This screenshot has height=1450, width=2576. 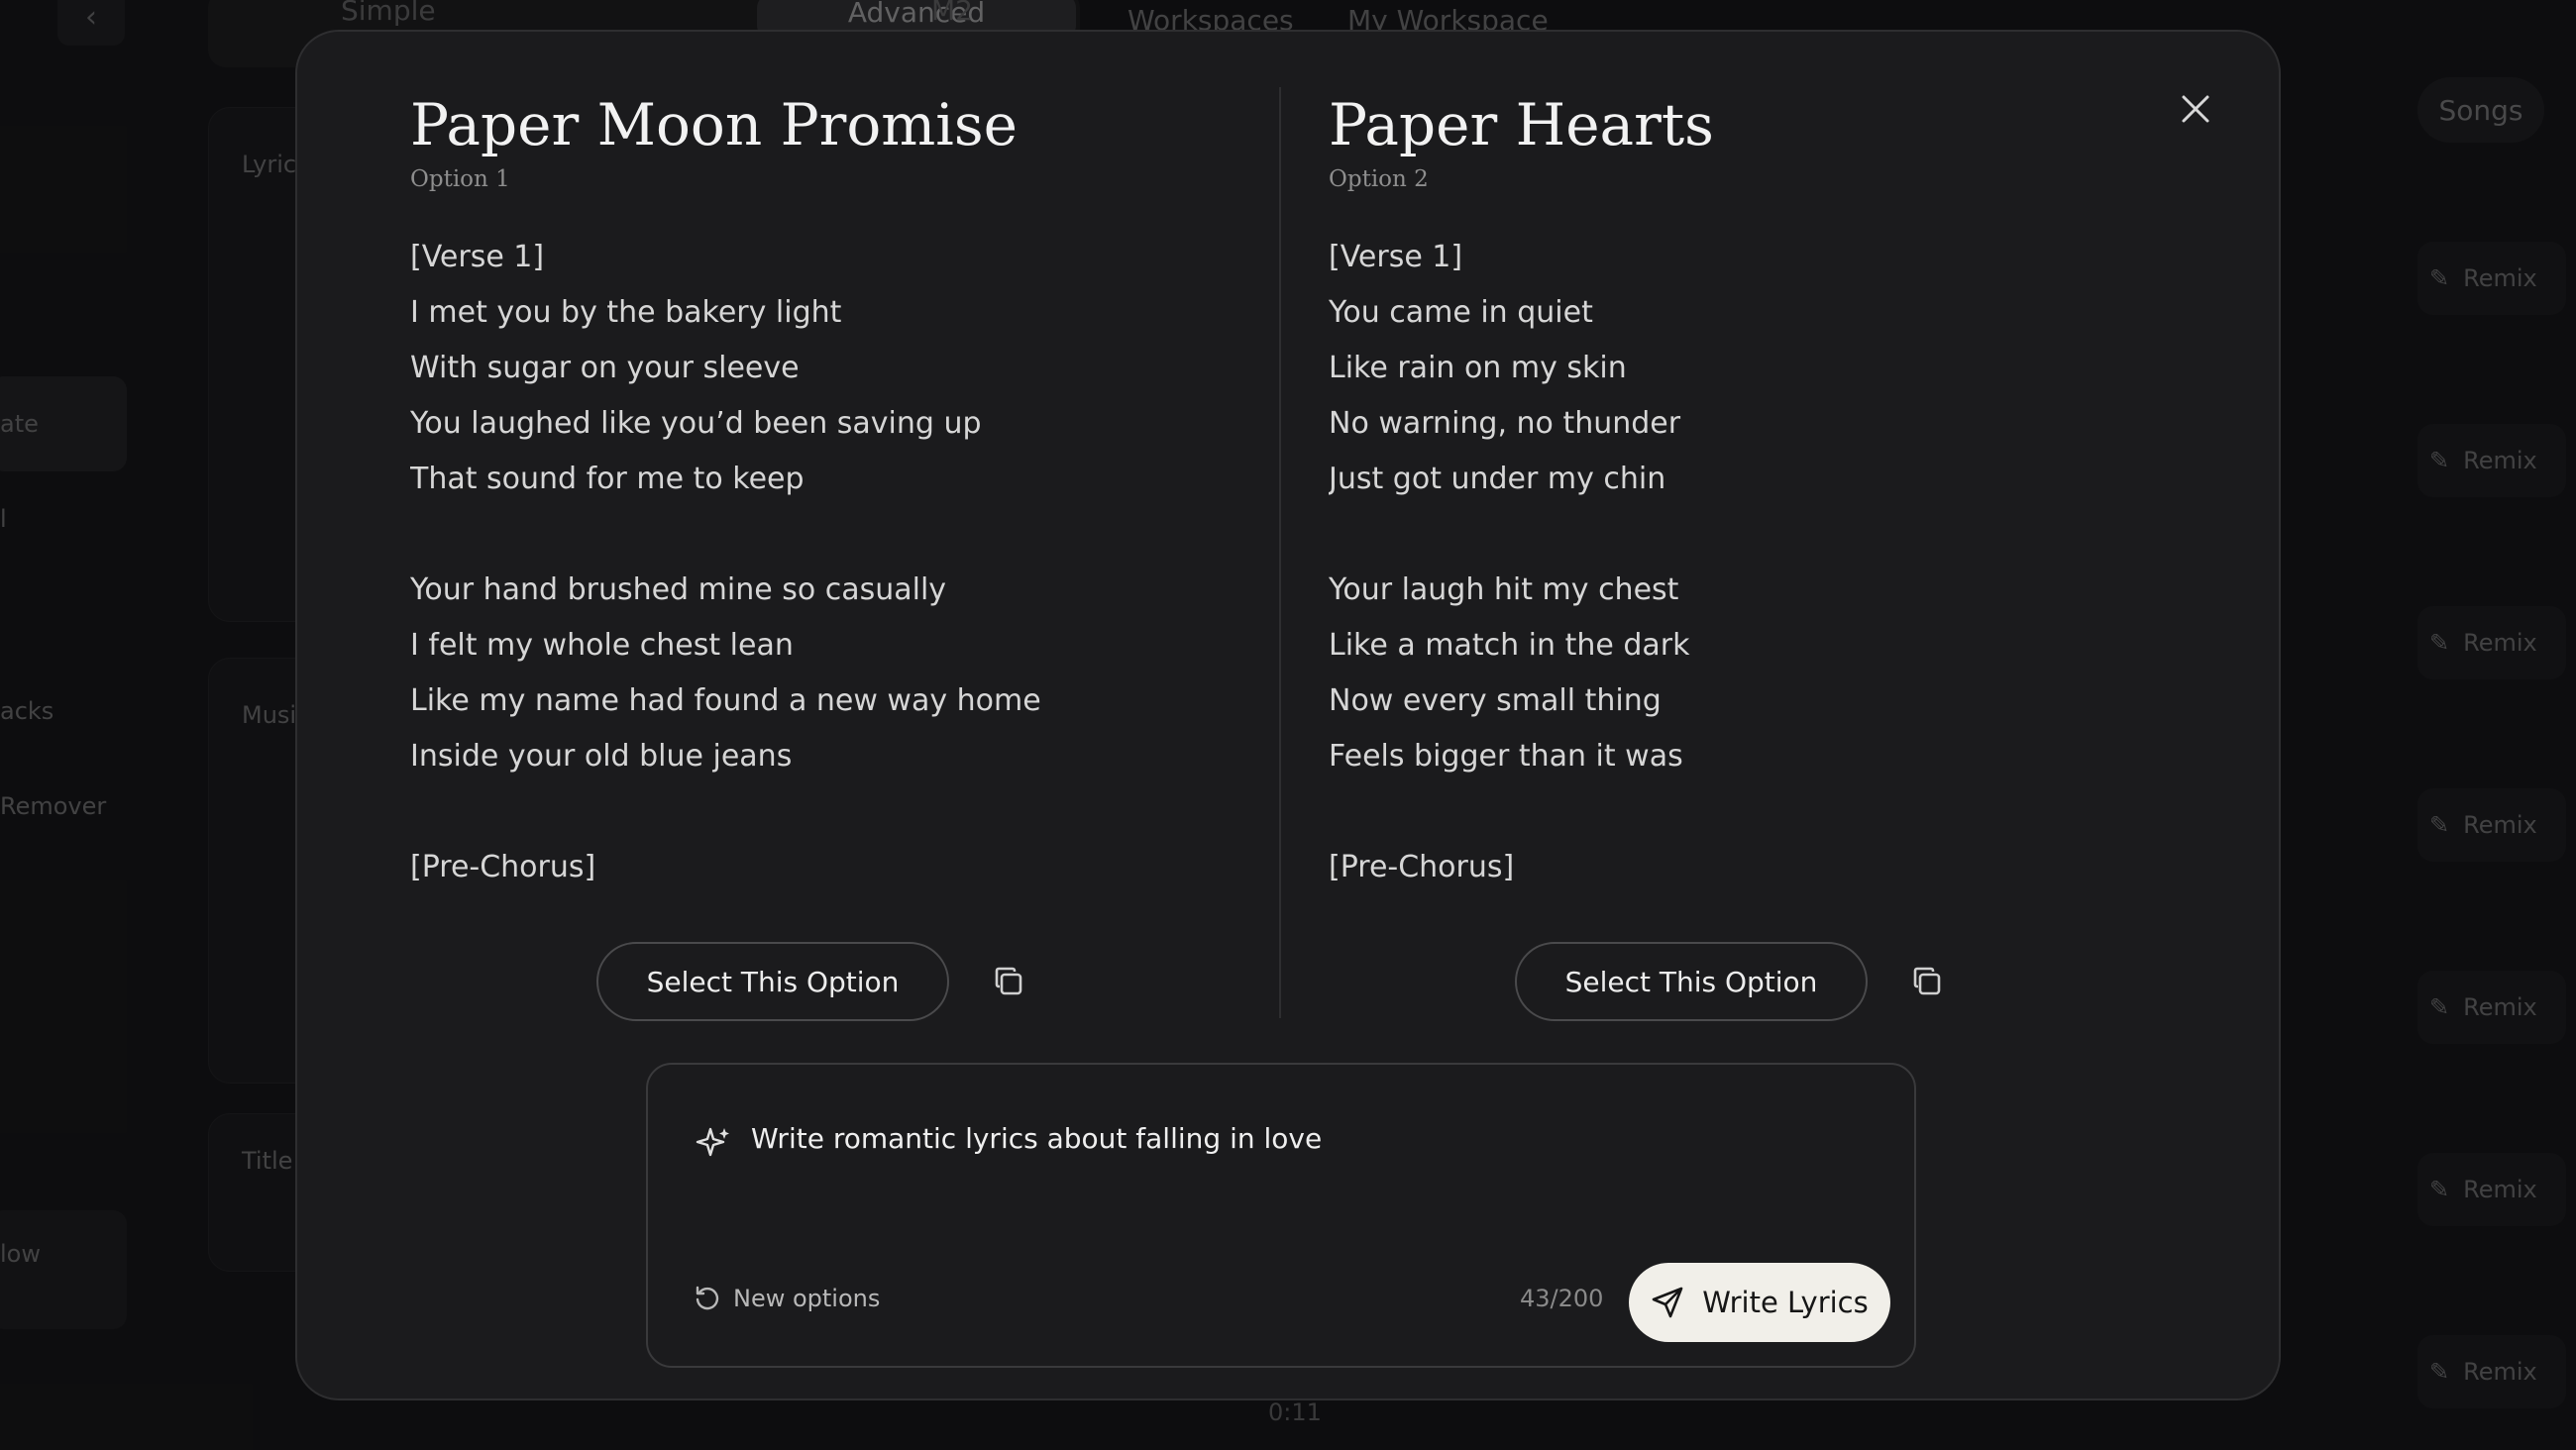 What do you see at coordinates (53, 806) in the screenshot?
I see `sidebar-item: Remover` at bounding box center [53, 806].